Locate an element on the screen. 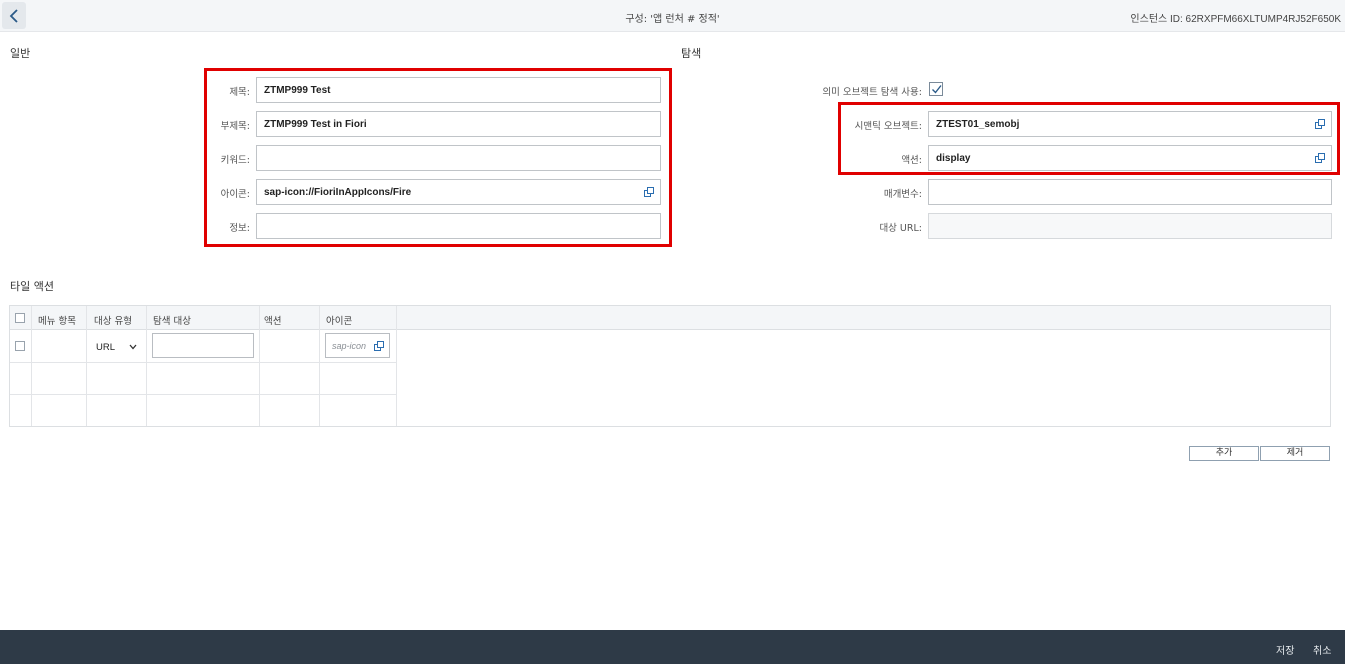  action-value: display is located at coordinates (953, 158).